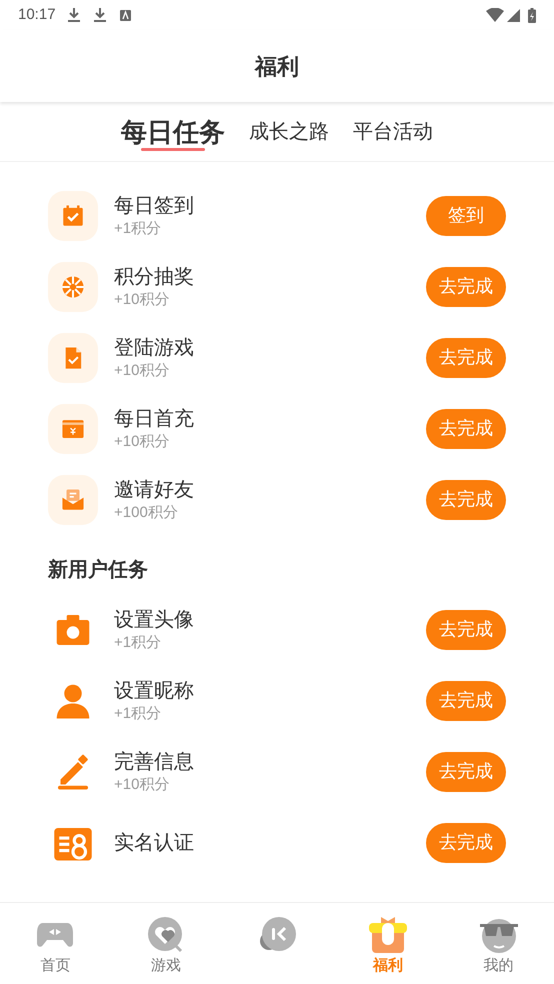  Describe the element at coordinates (154, 691) in the screenshot. I see `task-title: 设置昵称` at that location.